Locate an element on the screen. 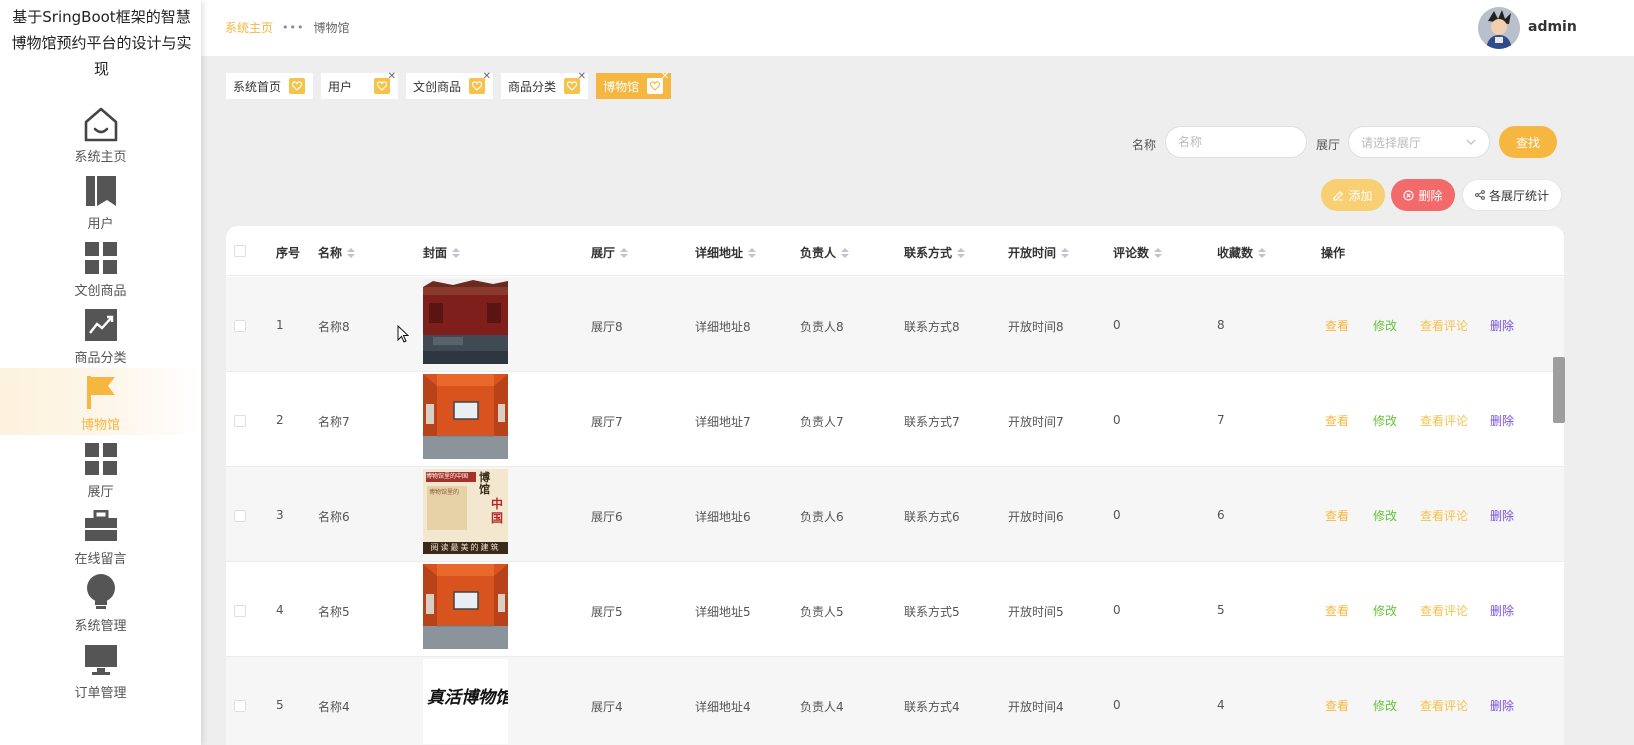  cell-favorites: 4 is located at coordinates (1221, 705).